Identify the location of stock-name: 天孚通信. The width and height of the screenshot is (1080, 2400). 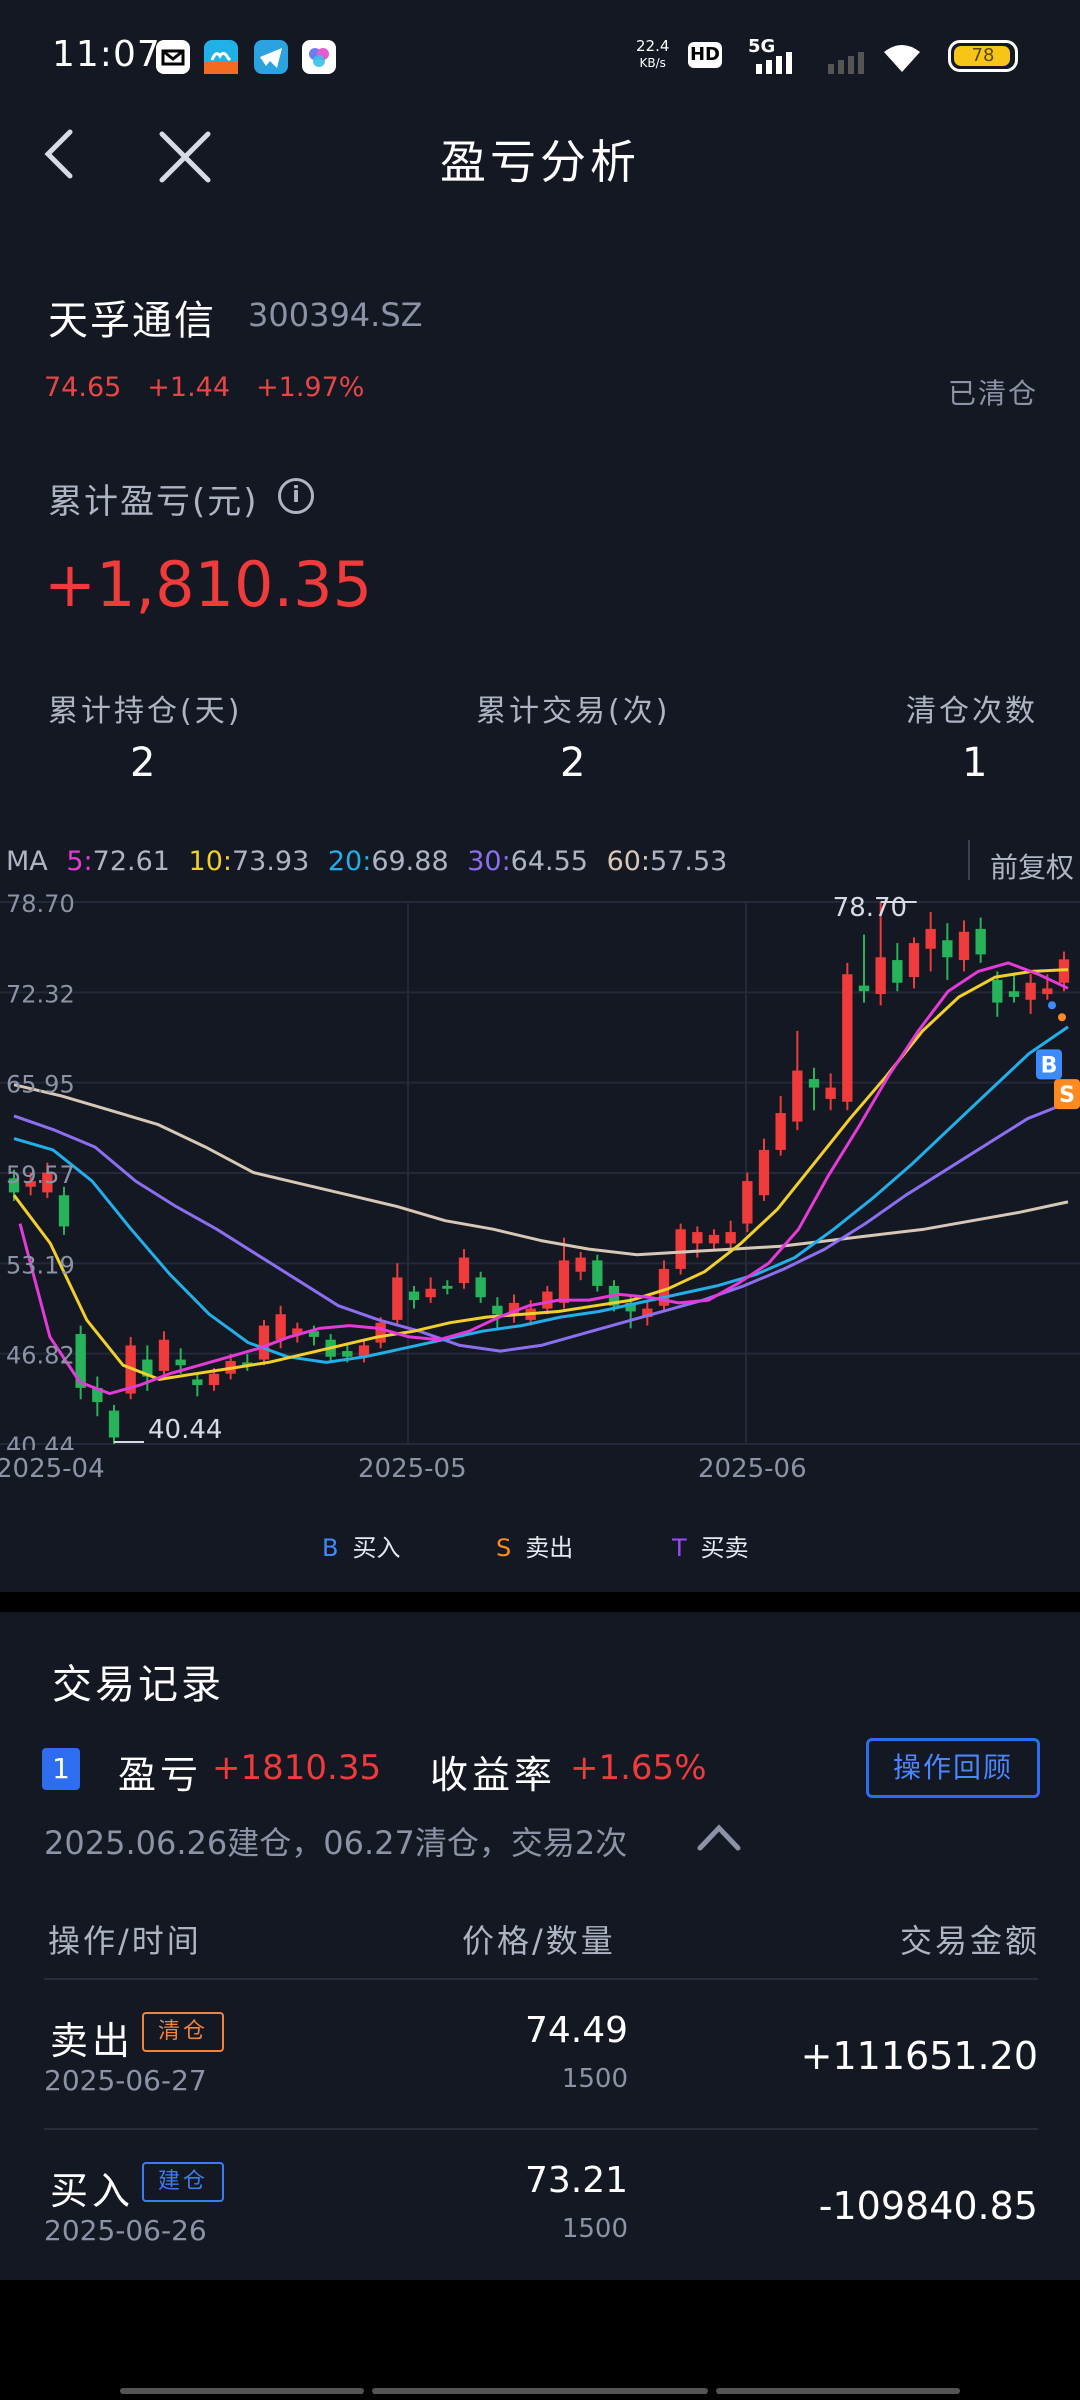
(132, 321).